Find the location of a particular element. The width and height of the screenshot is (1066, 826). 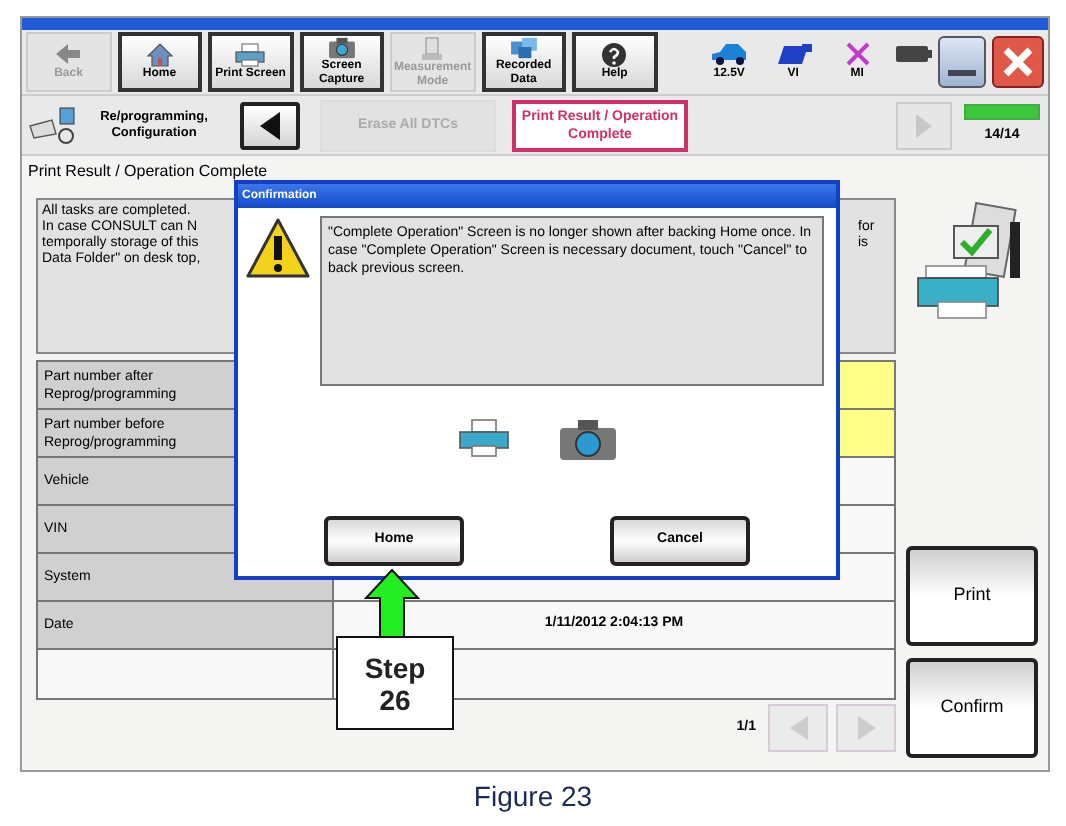

close-icon is located at coordinates (1018, 62).